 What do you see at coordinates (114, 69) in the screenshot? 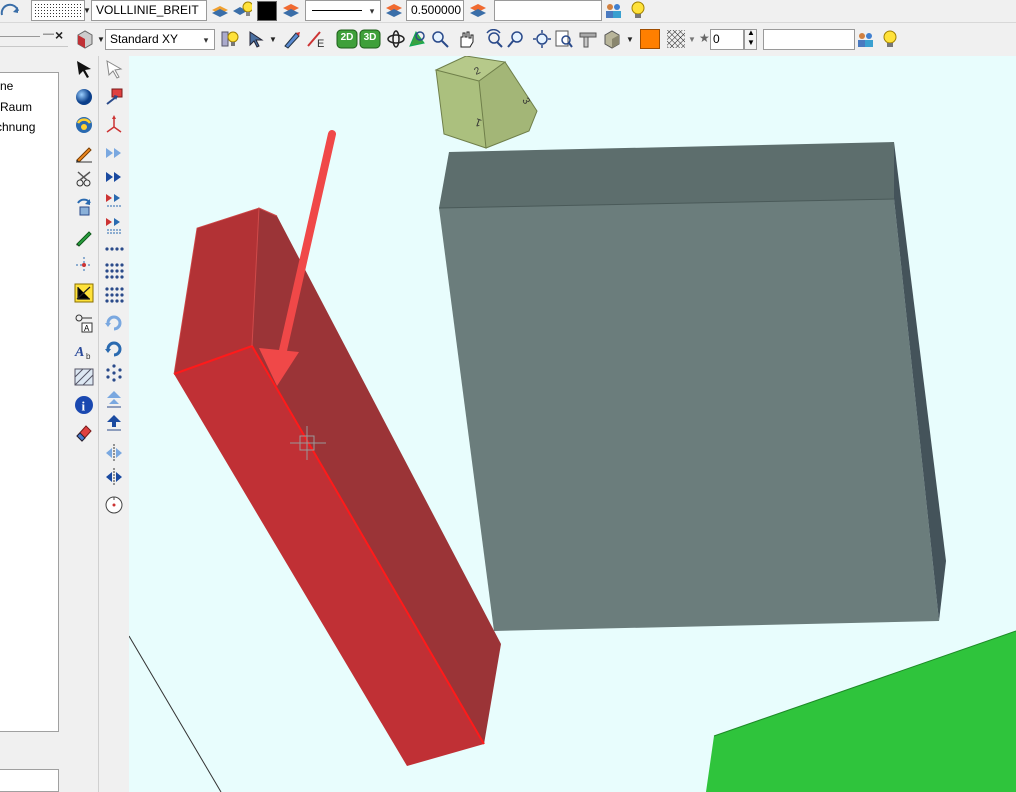
I see `select-arrow-outline-icon` at bounding box center [114, 69].